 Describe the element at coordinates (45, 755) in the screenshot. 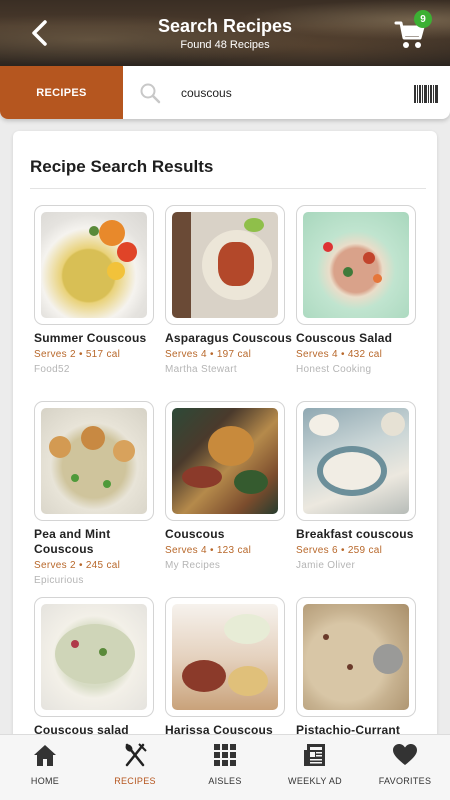

I see `home-icon` at that location.